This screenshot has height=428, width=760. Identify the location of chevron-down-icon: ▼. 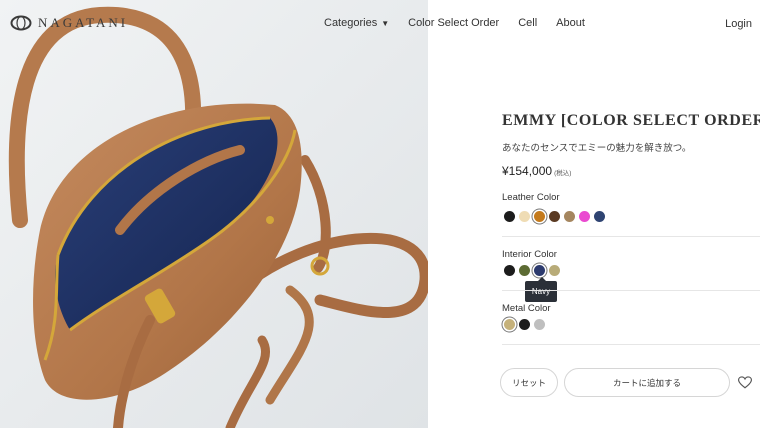
(385, 23).